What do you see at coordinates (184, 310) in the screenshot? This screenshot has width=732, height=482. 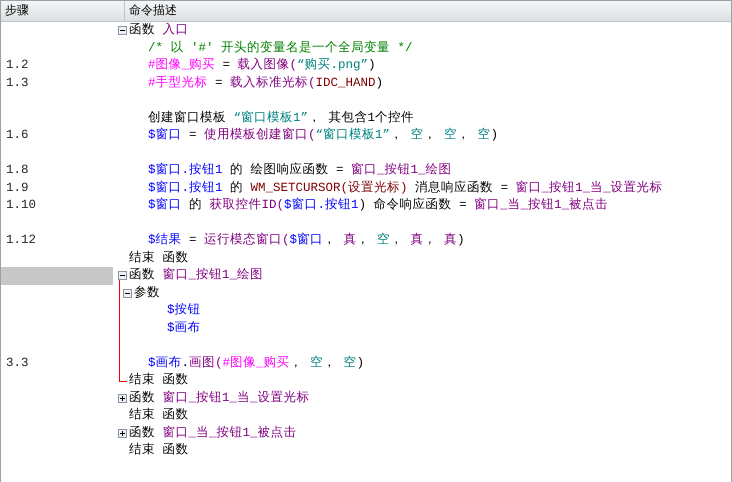 I see `code-line: $按钮` at bounding box center [184, 310].